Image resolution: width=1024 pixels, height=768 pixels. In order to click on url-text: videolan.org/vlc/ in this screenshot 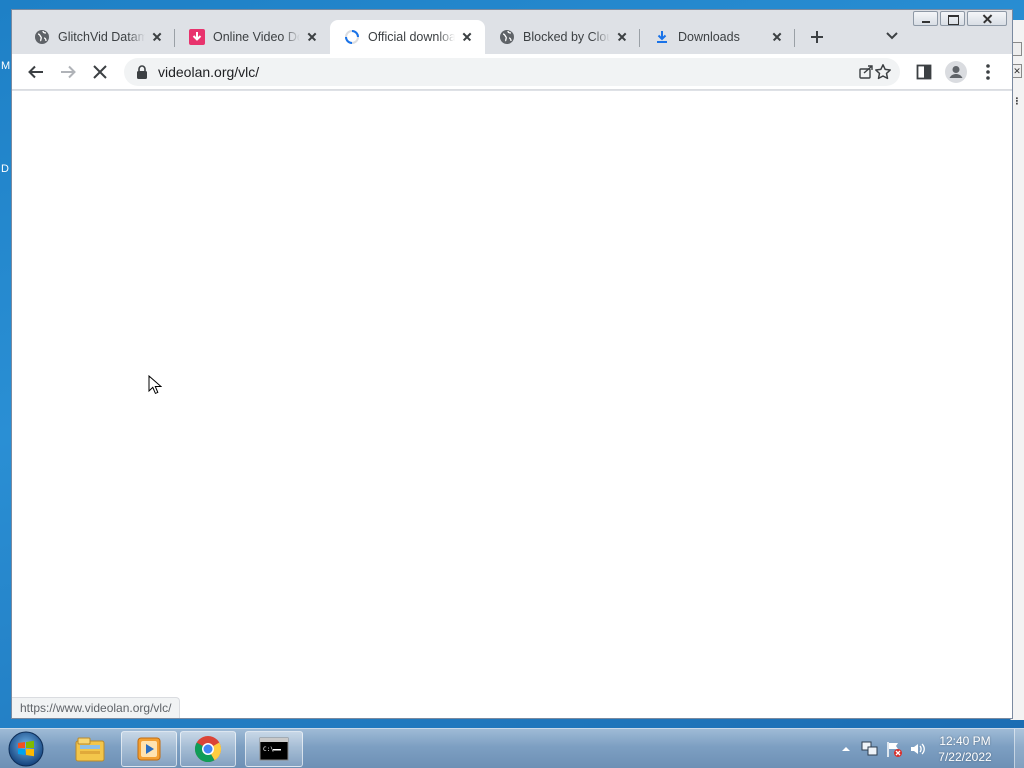, I will do `click(208, 72)`.